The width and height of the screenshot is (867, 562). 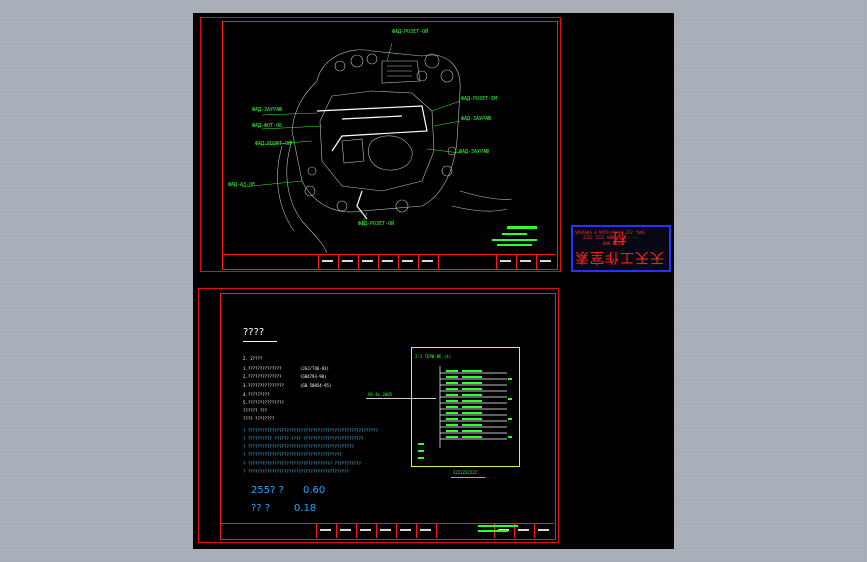 I want to click on plan-callout: ФАД-ФОТ-ОБ, so click(x=267, y=126).